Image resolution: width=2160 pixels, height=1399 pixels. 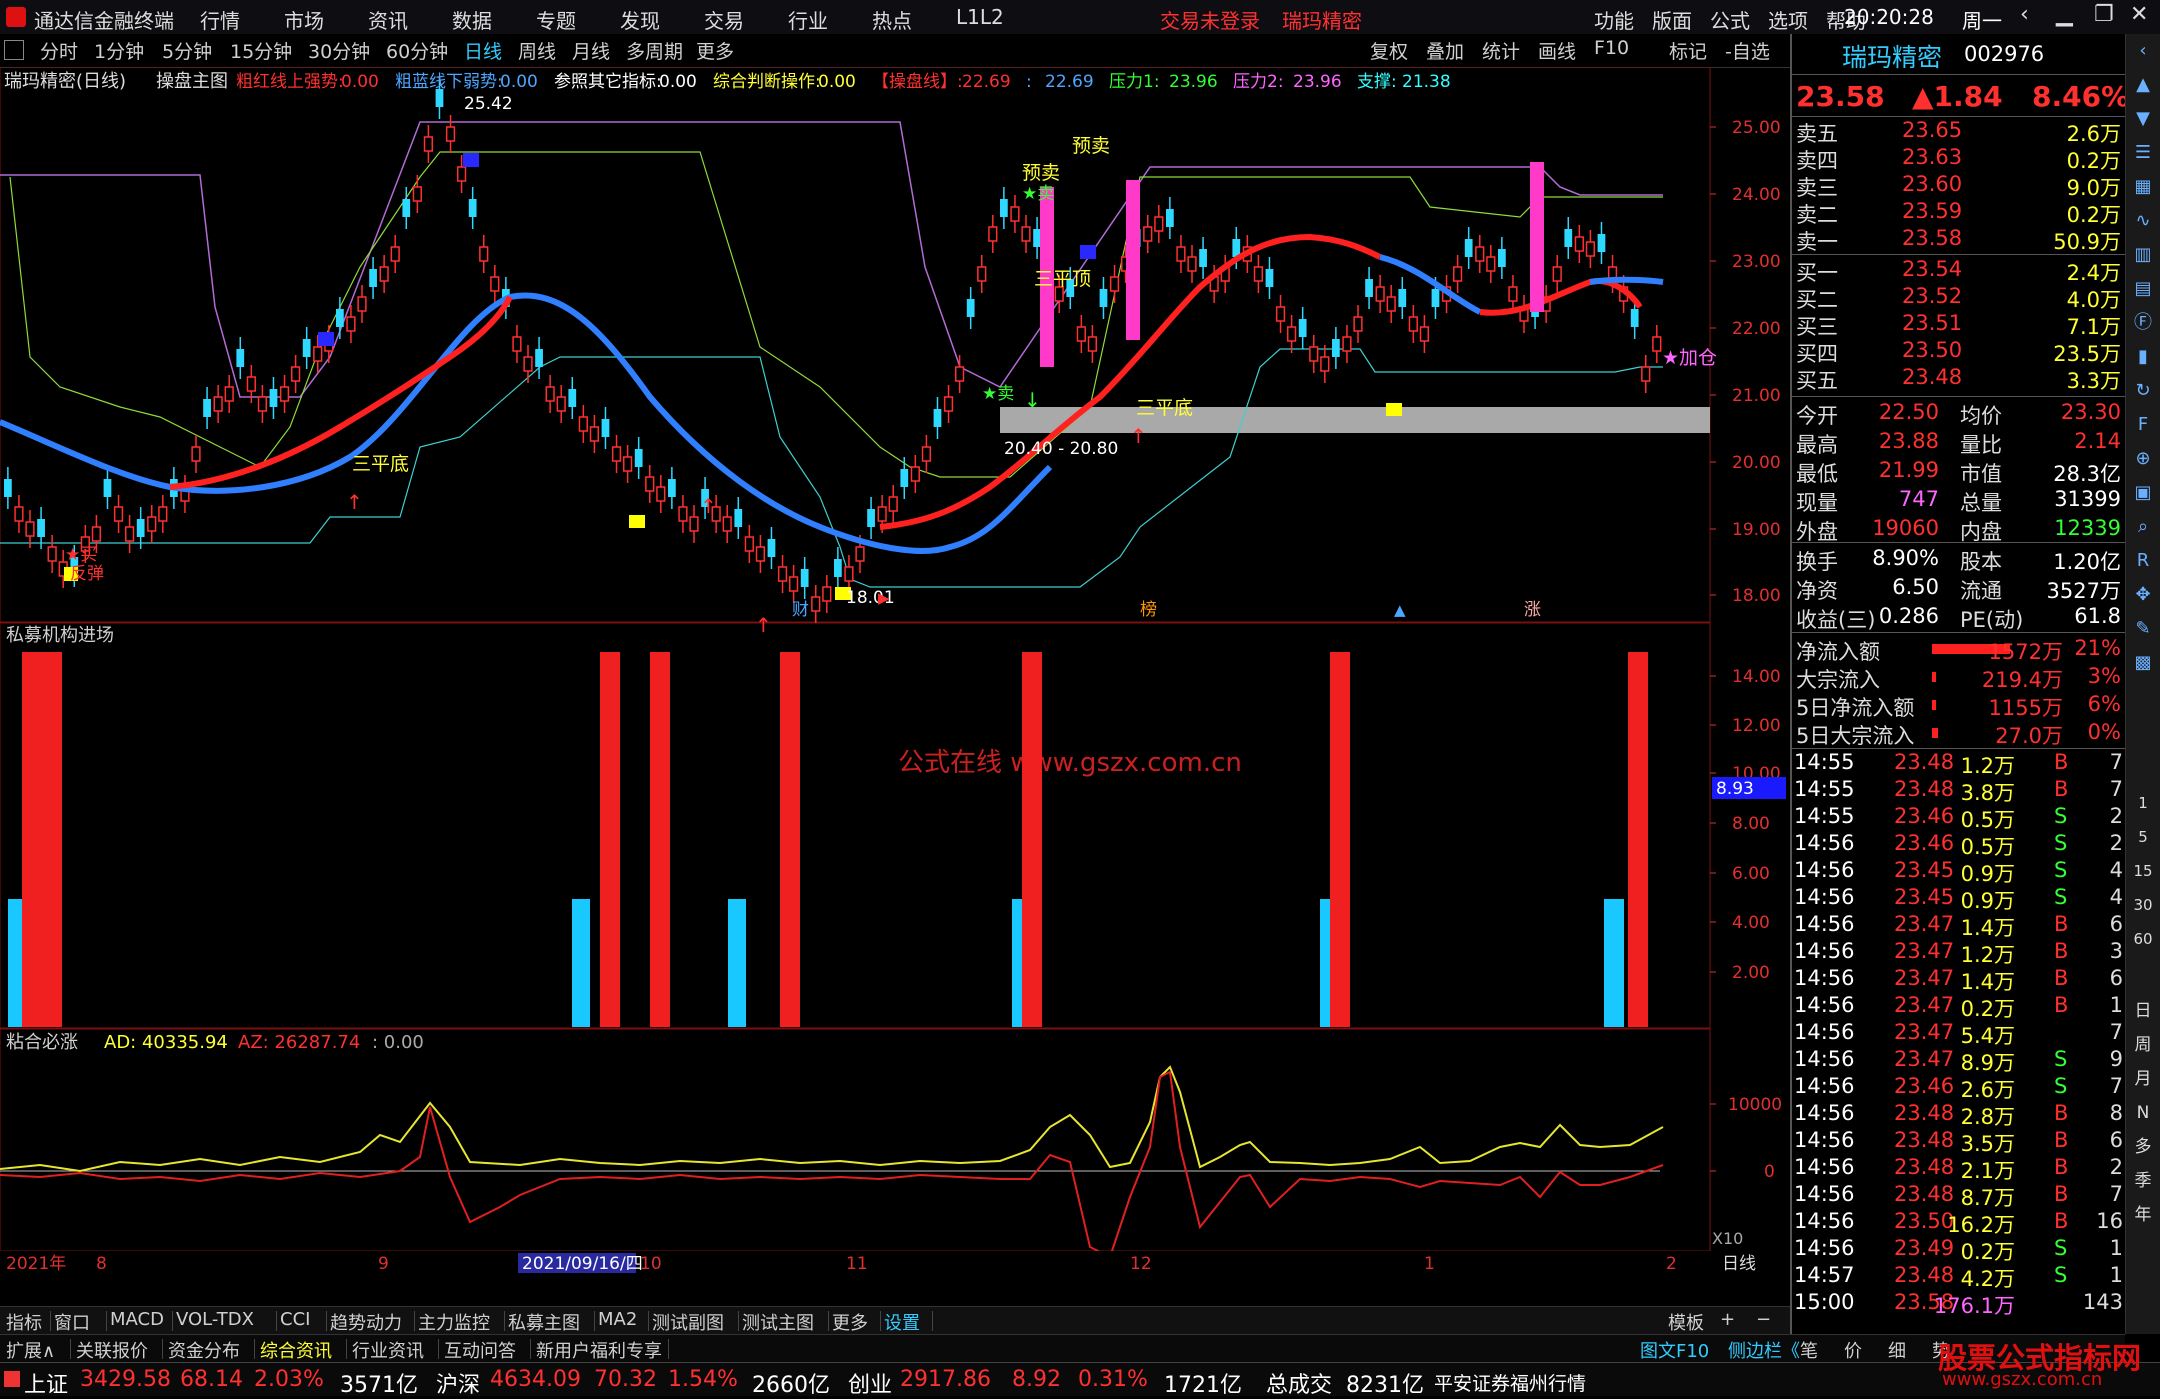 What do you see at coordinates (1501, 50) in the screenshot?
I see `toolbar-button: 统计` at bounding box center [1501, 50].